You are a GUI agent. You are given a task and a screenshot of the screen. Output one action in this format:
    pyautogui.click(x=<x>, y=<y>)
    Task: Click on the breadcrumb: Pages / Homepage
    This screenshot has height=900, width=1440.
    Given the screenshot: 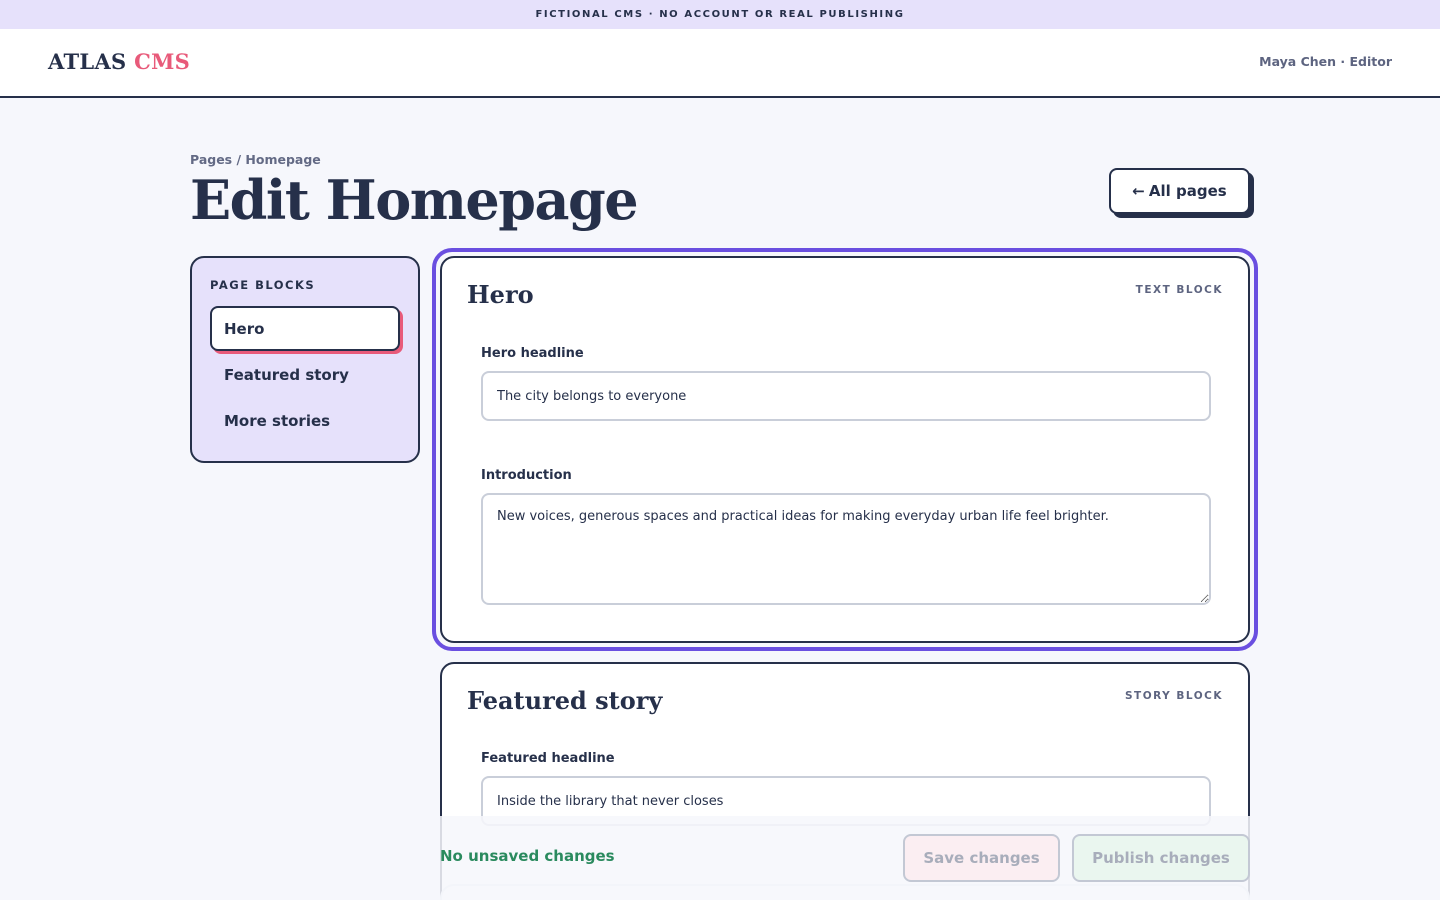 What is the action you would take?
    pyautogui.click(x=255, y=159)
    